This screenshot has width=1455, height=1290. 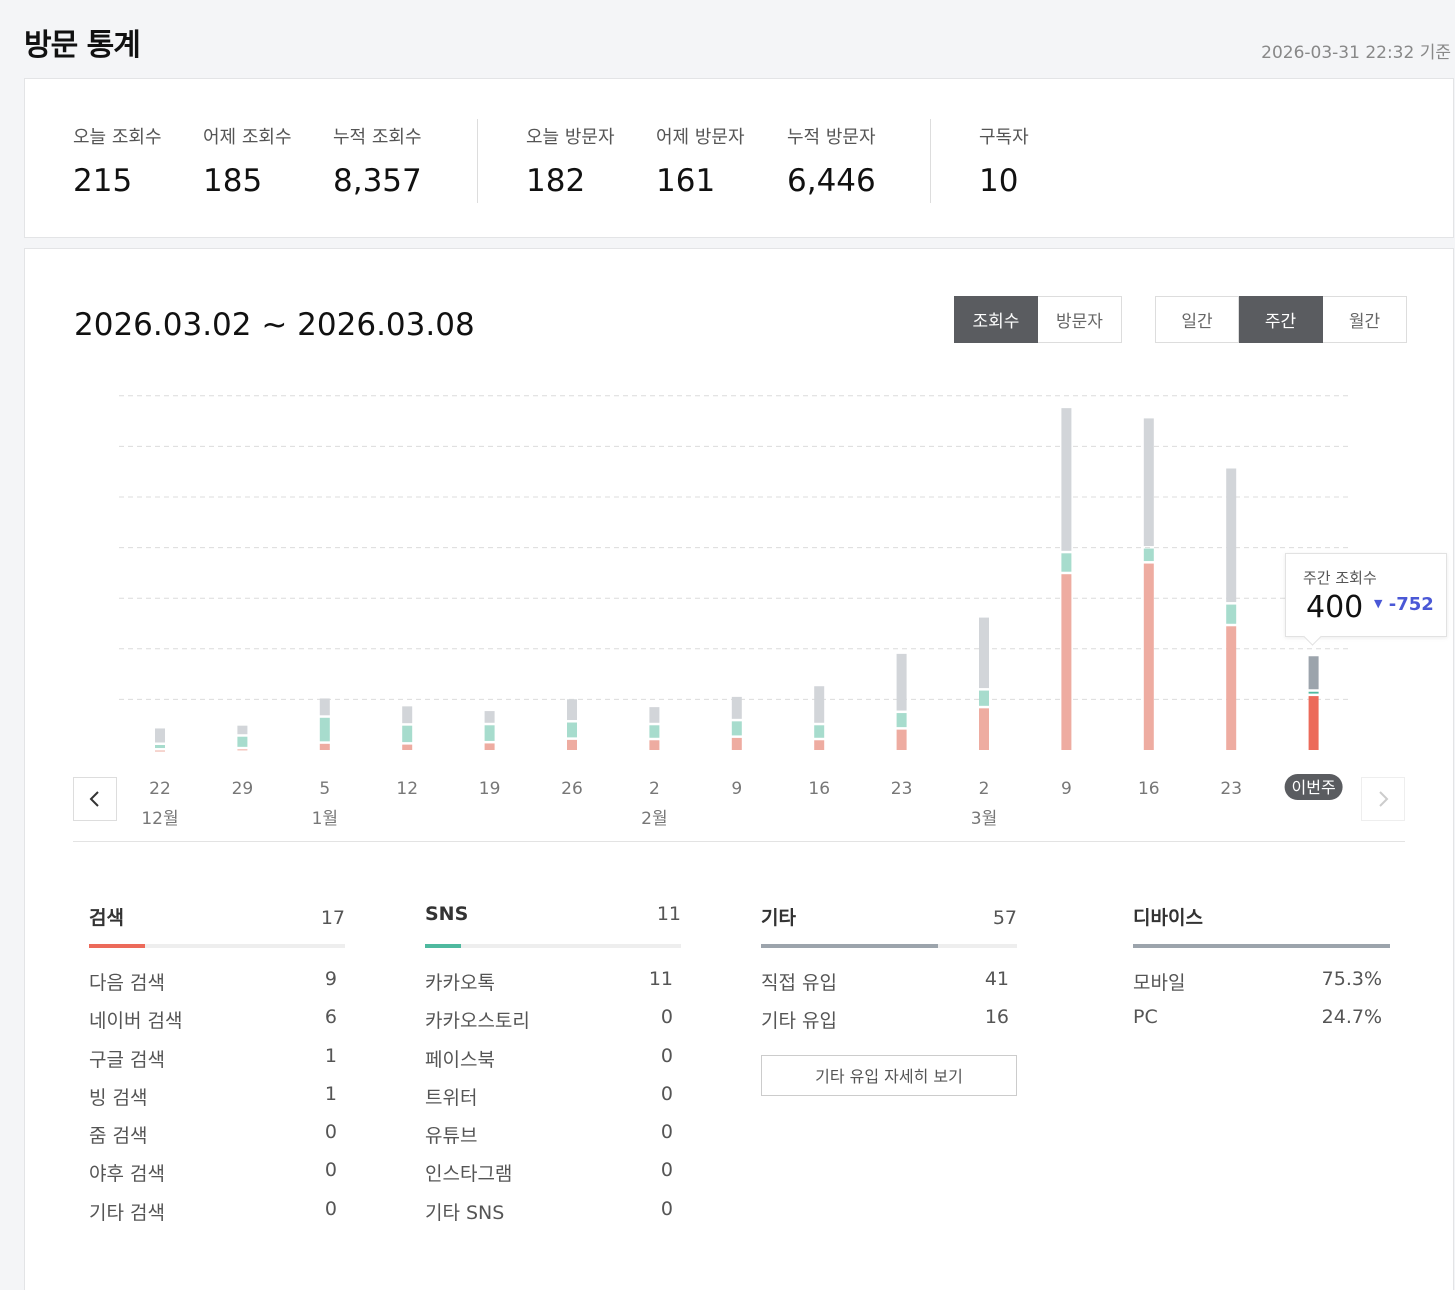 What do you see at coordinates (1261, 987) in the screenshot?
I see `list-item: 모바일 75.3%` at bounding box center [1261, 987].